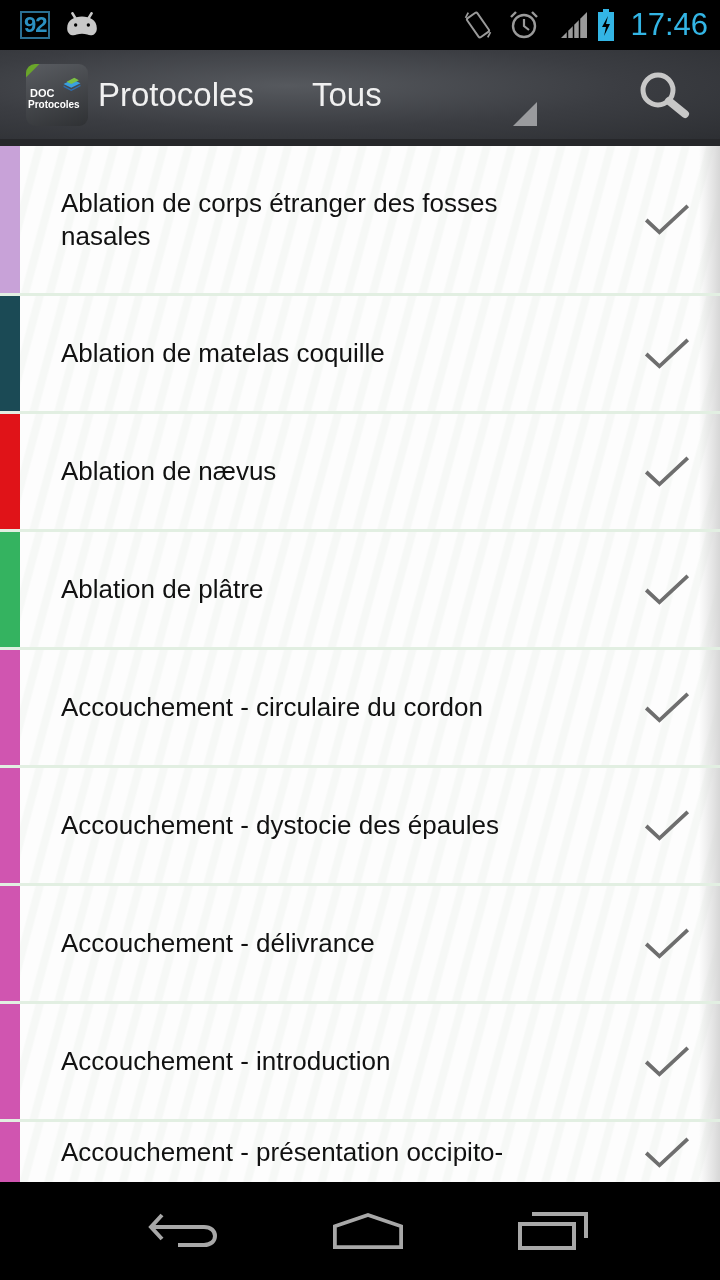 The height and width of the screenshot is (1280, 720). I want to click on app-title: Protocoles, so click(176, 94).